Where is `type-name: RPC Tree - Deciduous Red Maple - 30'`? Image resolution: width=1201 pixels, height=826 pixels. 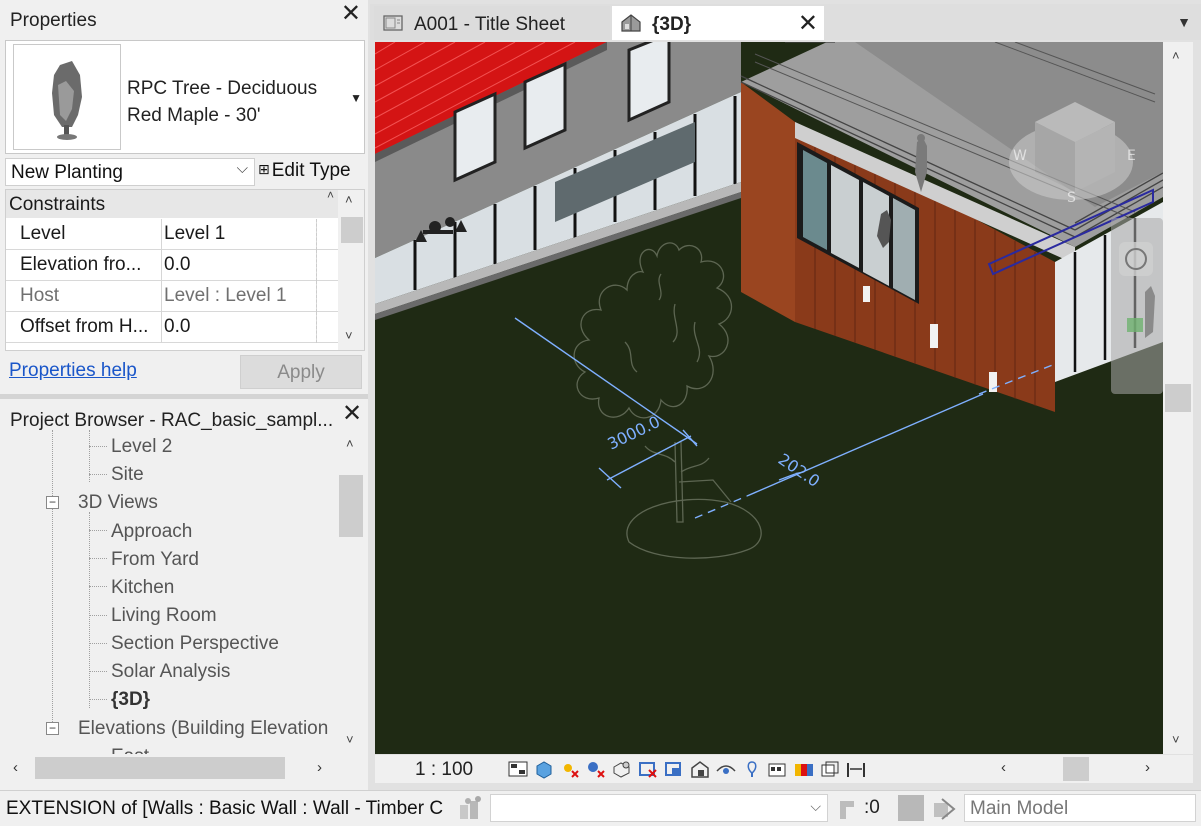
type-name: RPC Tree - Deciduous Red Maple - 30' is located at coordinates (222, 102).